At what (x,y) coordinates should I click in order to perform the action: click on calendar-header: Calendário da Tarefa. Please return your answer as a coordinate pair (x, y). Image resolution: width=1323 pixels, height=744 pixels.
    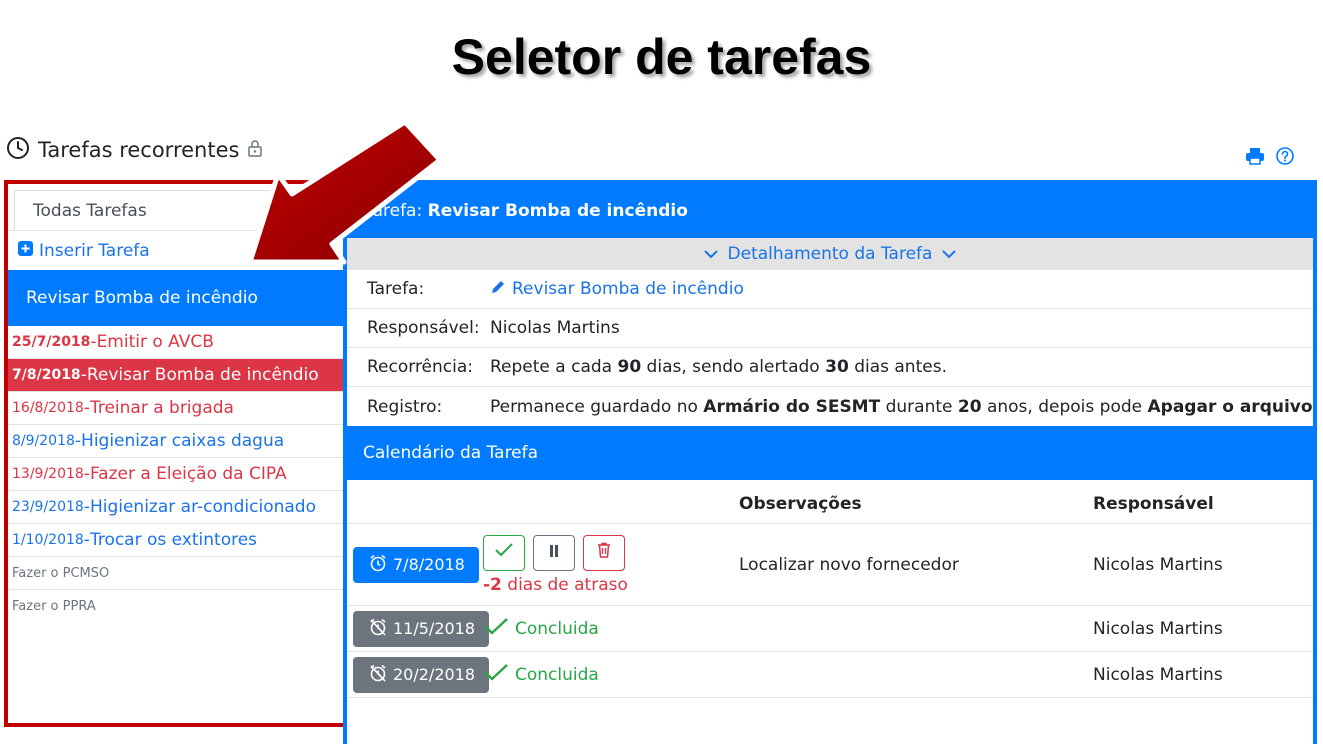
    Looking at the image, I should click on (830, 453).